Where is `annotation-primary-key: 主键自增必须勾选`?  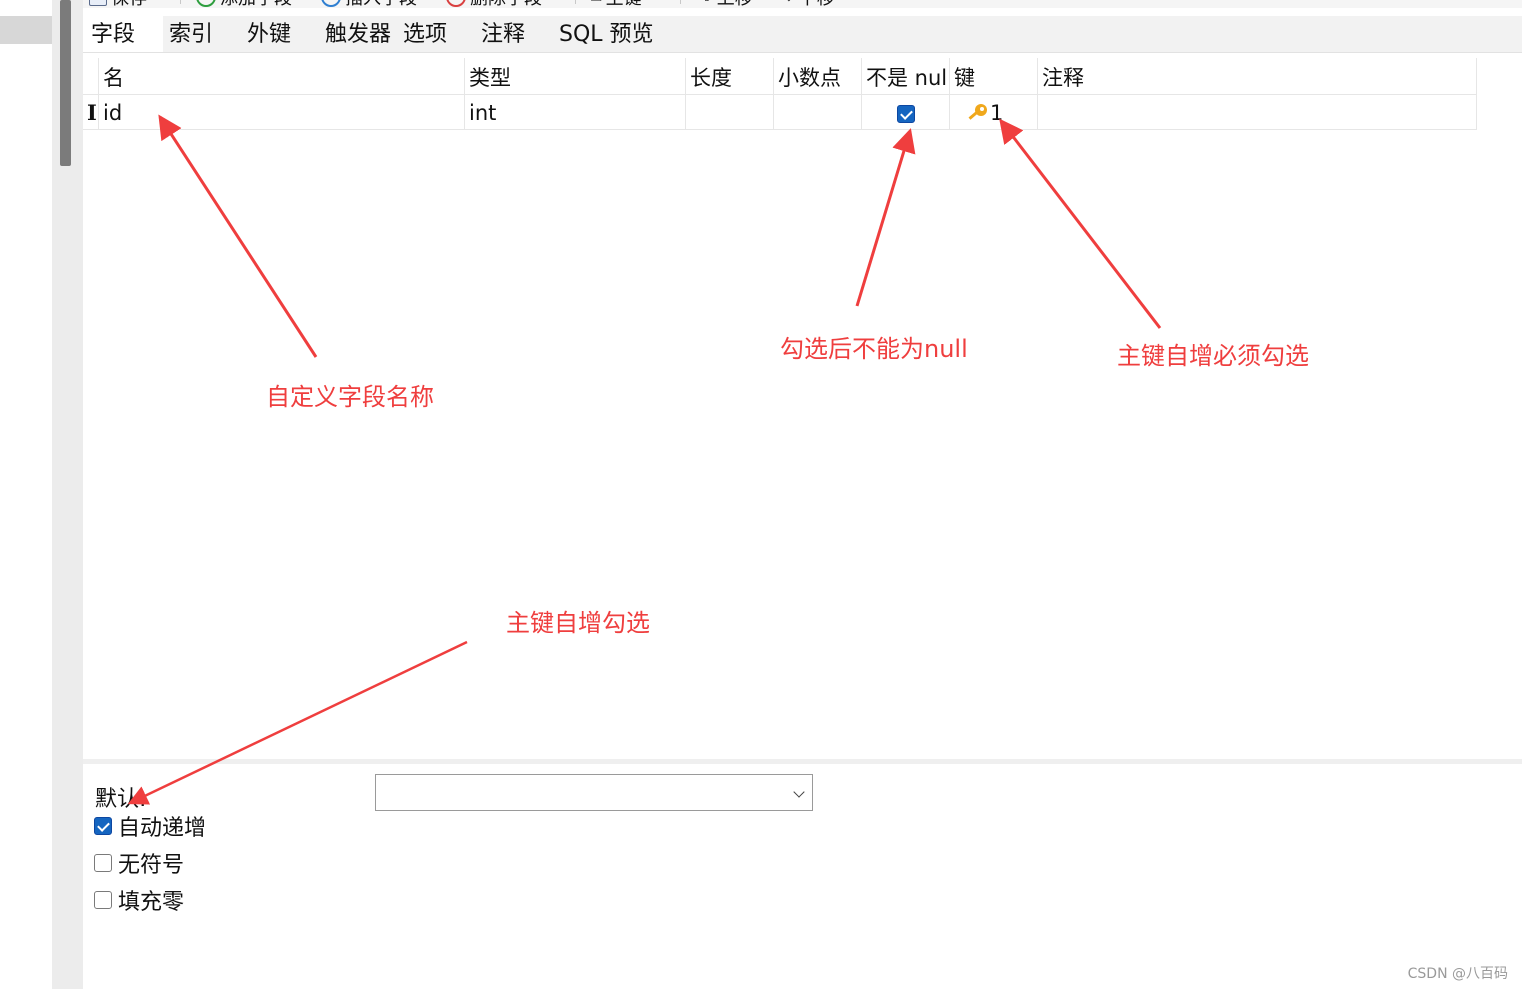 annotation-primary-key: 主键自增必须勾选 is located at coordinates (1213, 356).